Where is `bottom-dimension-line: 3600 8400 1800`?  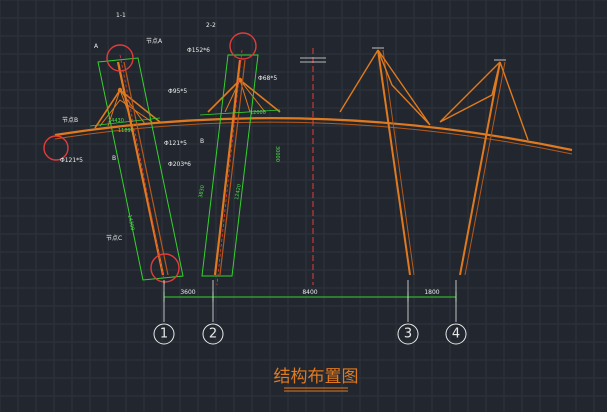 bottom-dimension-line: 3600 8400 1800 is located at coordinates (310, 301).